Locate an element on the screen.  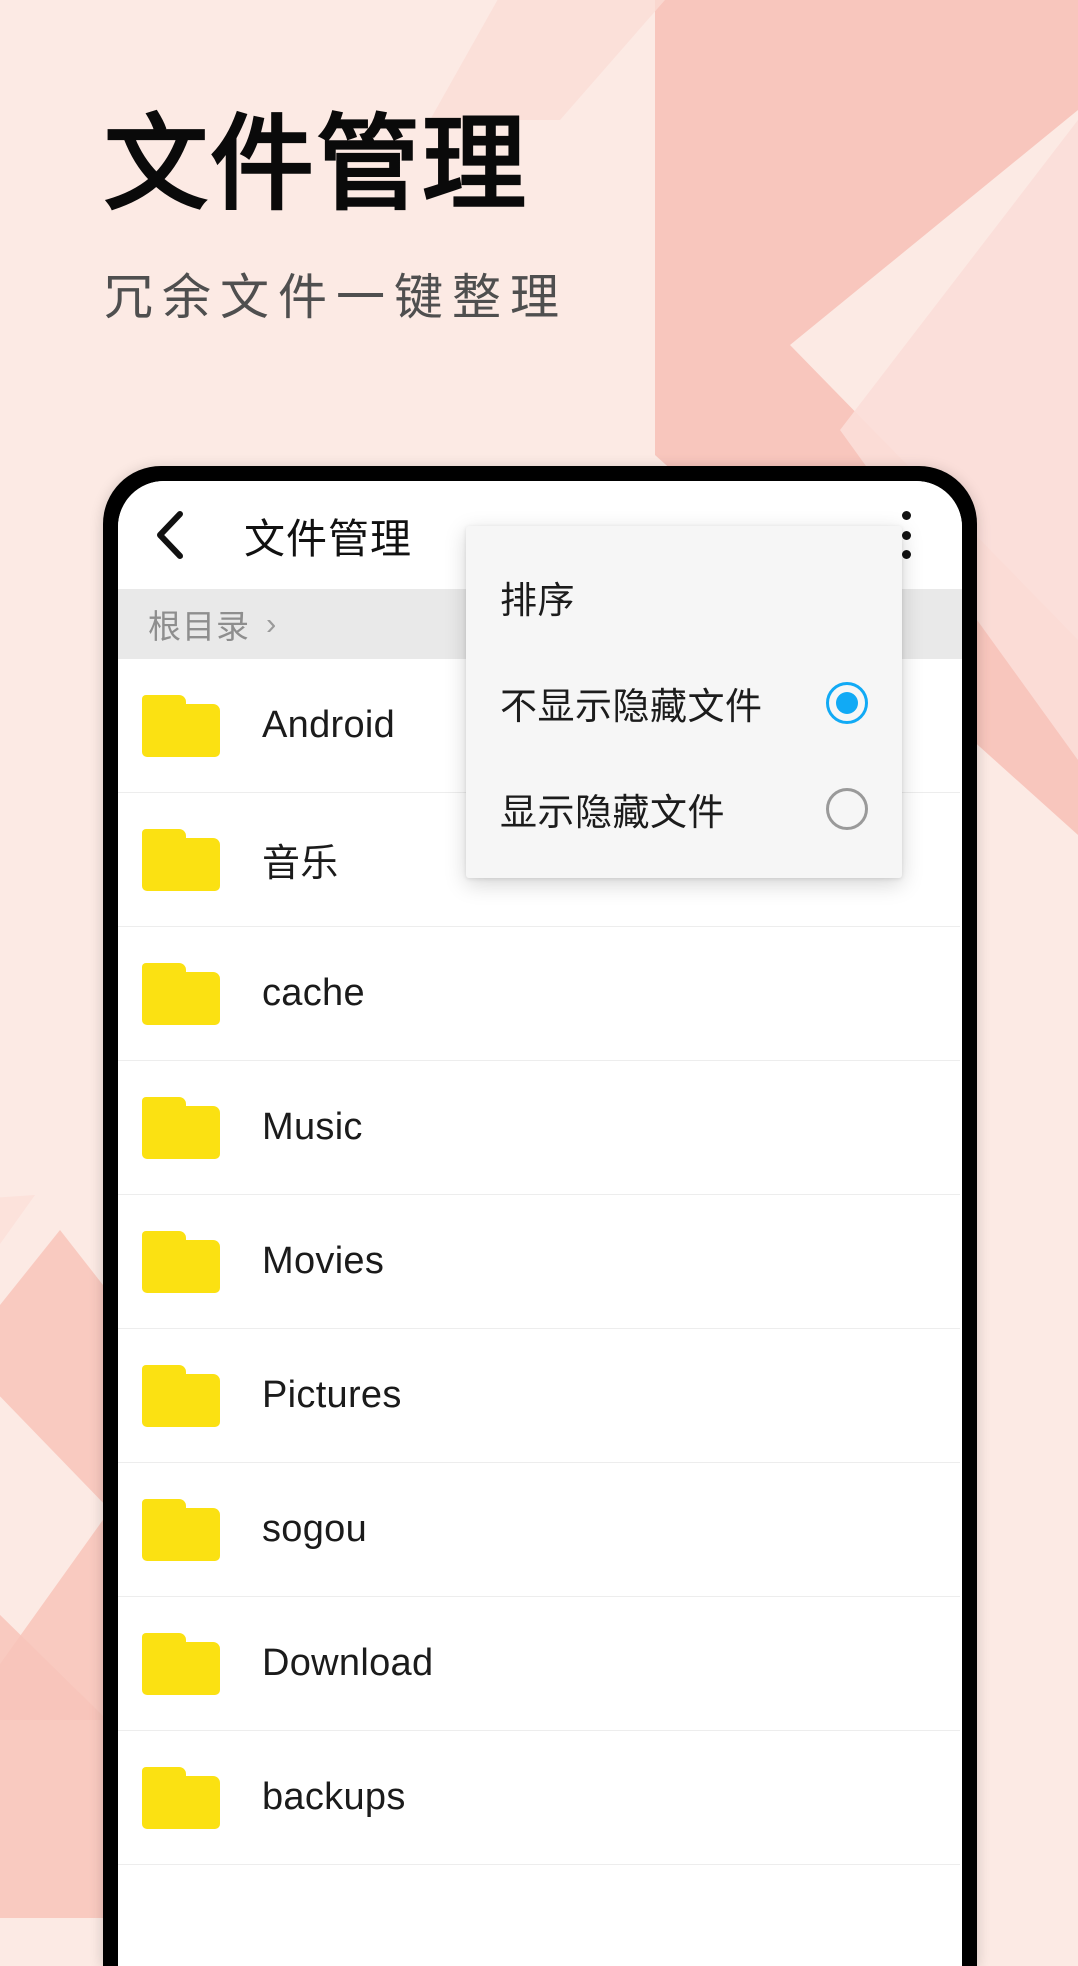
file-name: sogou is located at coordinates (315, 1529).